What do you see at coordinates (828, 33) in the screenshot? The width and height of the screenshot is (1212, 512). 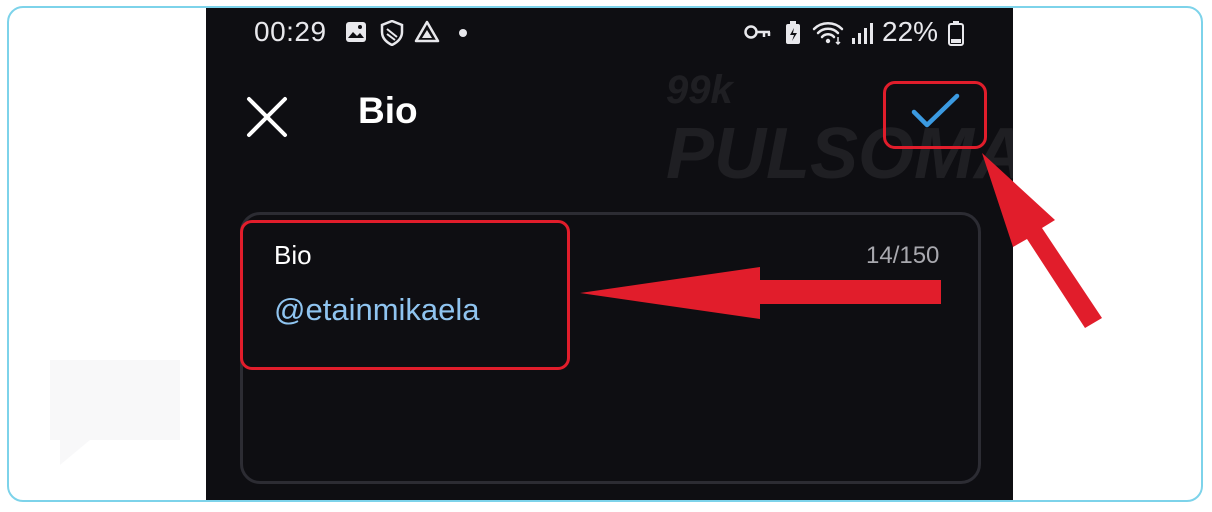 I see `wifi-icon` at bounding box center [828, 33].